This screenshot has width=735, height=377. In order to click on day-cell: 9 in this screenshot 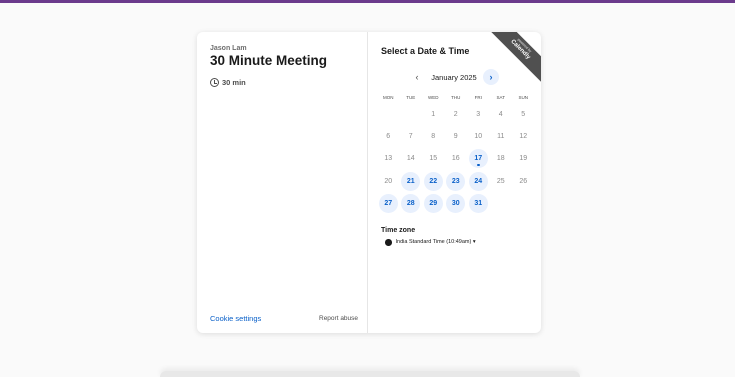, I will do `click(456, 136)`.